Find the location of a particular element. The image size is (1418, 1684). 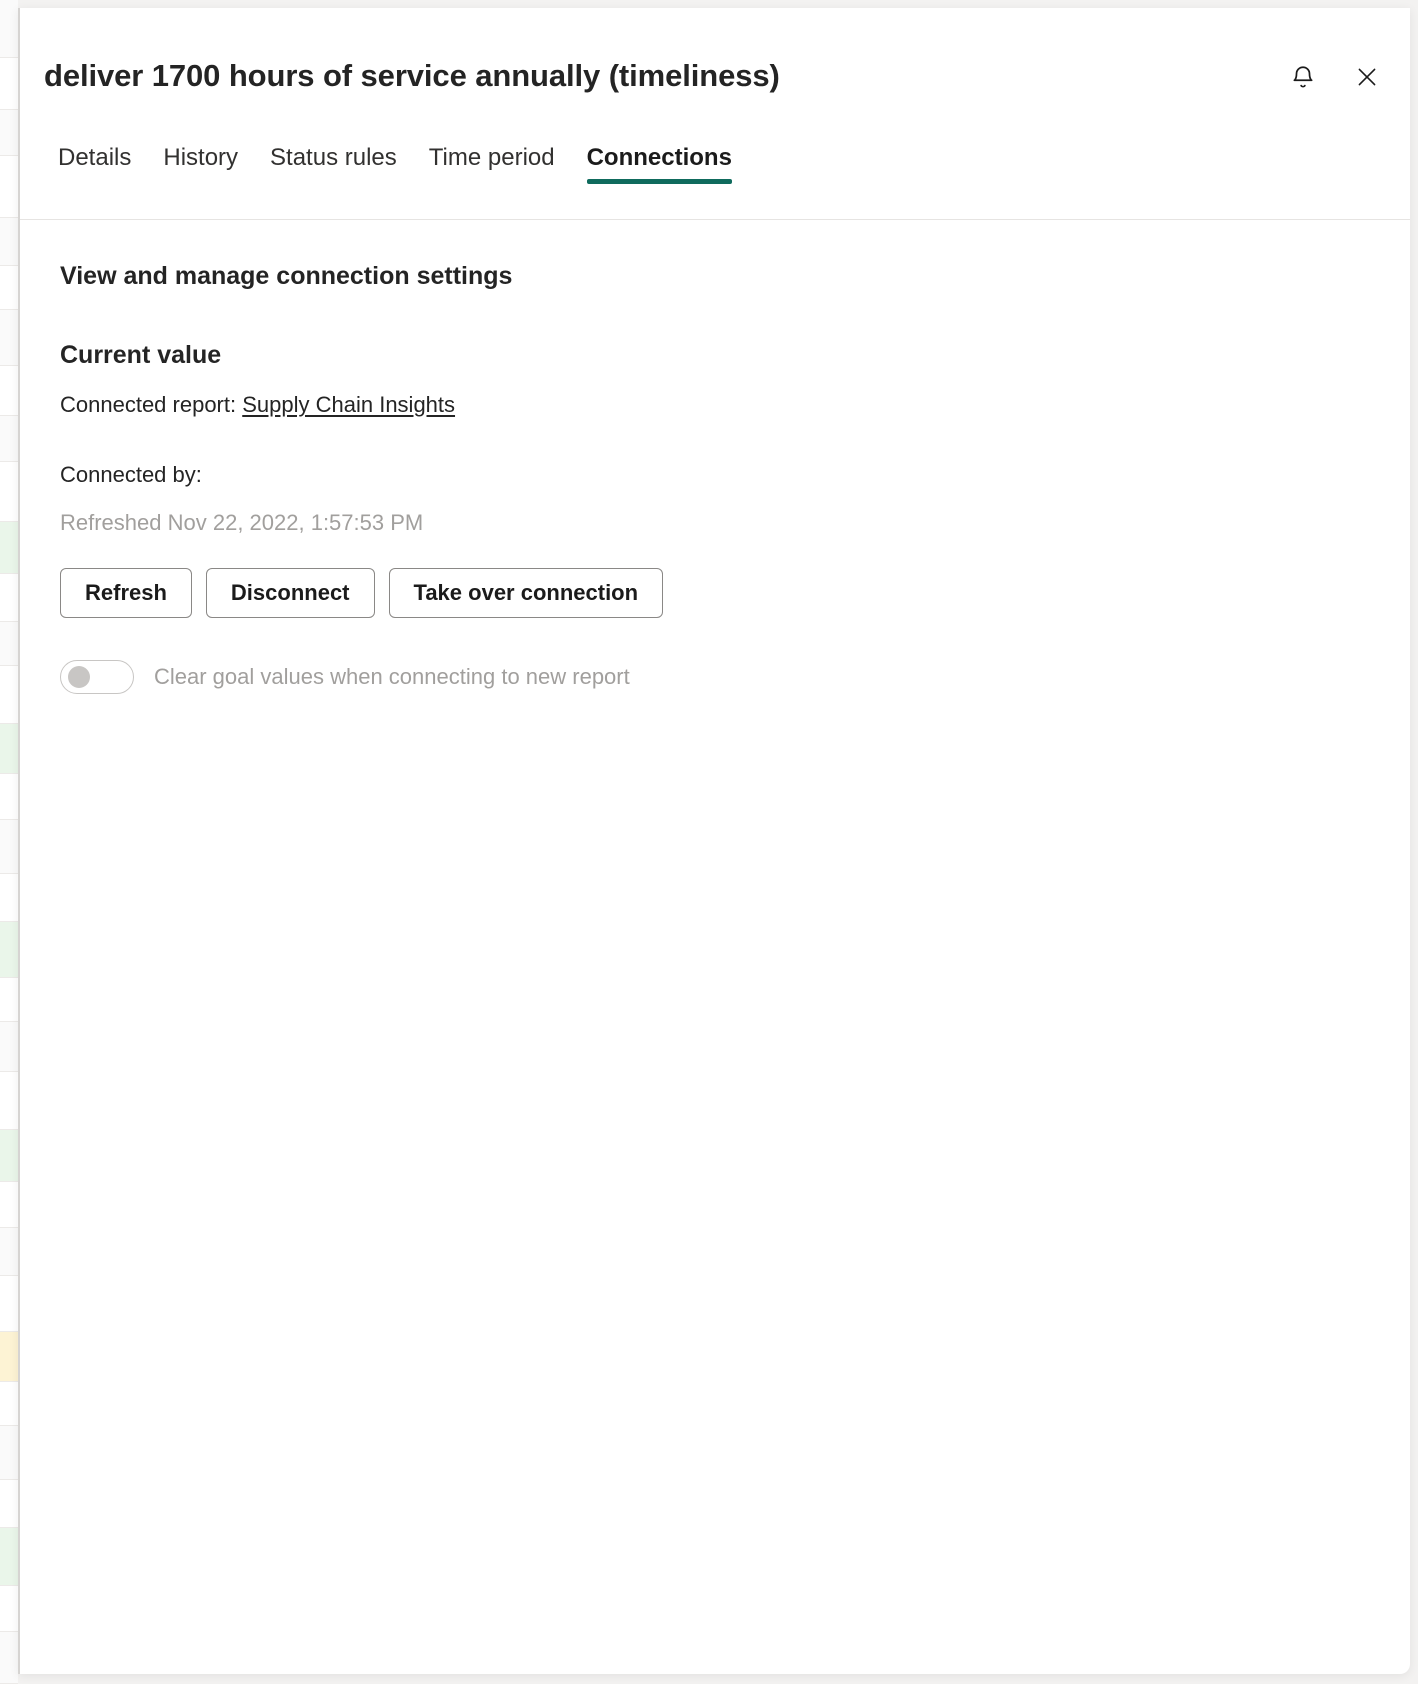

connection-actions: Refresh Disconnect Take over connection is located at coordinates (723, 593).